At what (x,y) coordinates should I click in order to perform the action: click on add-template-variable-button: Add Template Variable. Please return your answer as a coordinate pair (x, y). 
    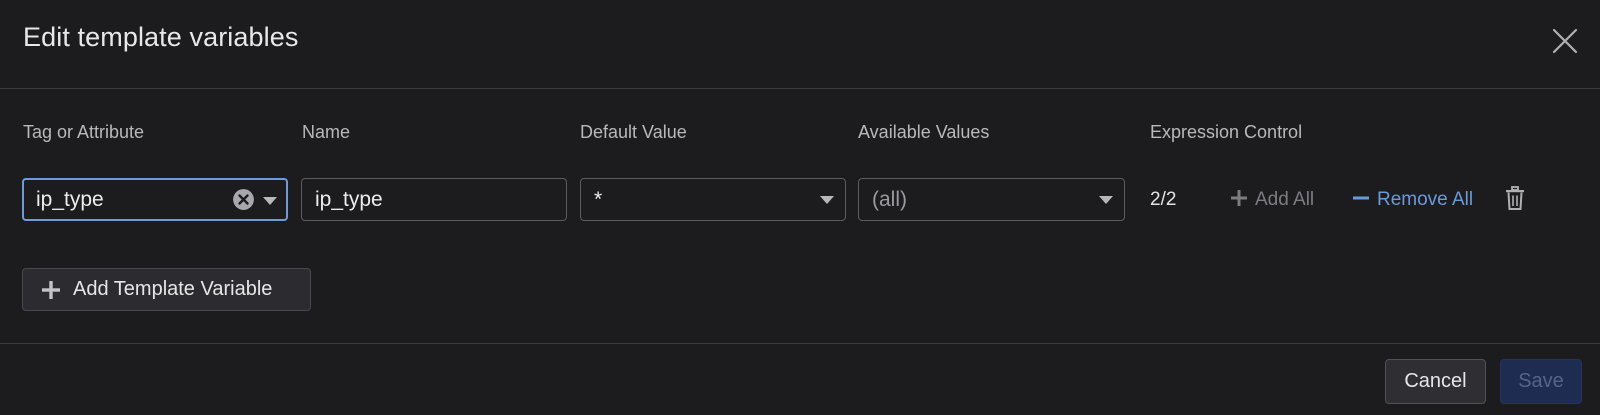
    Looking at the image, I should click on (166, 289).